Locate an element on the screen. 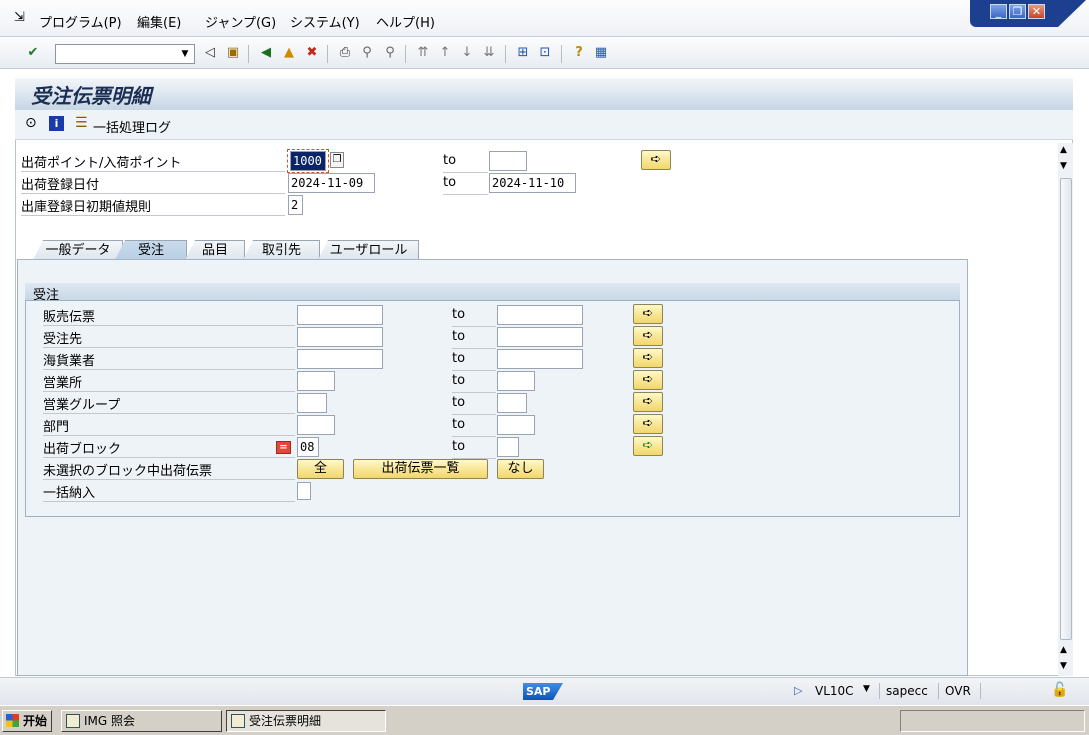 The image size is (1089, 735). find-icon: ⚲ is located at coordinates (367, 53).